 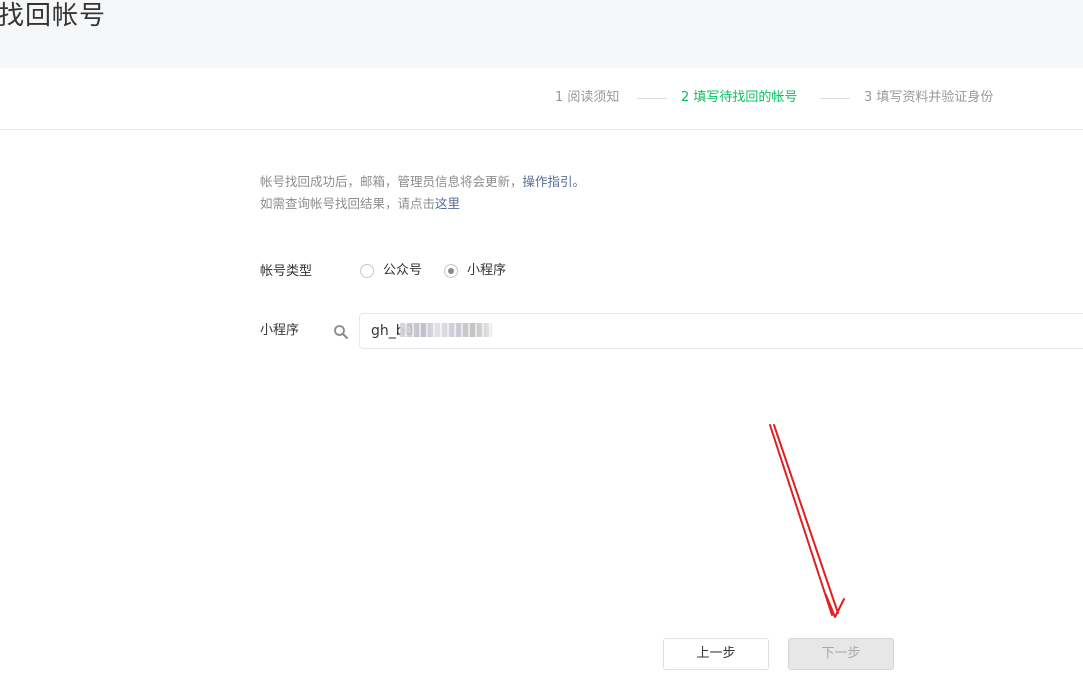 I want to click on radio-official-account-label: 公众号, so click(x=403, y=270).